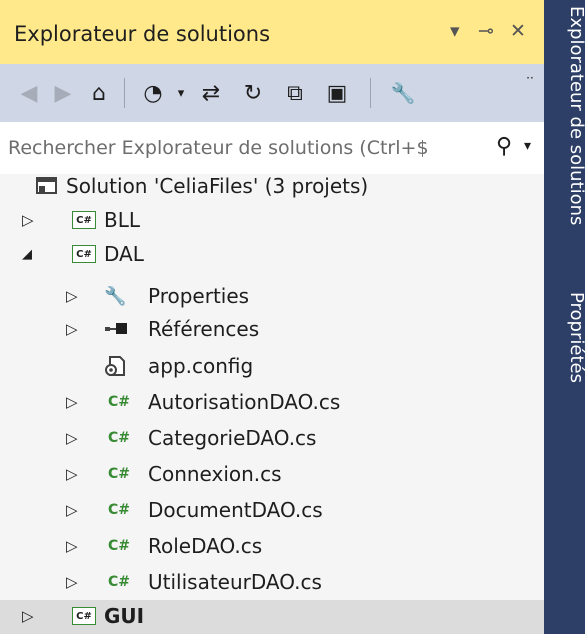  Describe the element at coordinates (486, 31) in the screenshot. I see `pin-icon: ⊸` at that location.